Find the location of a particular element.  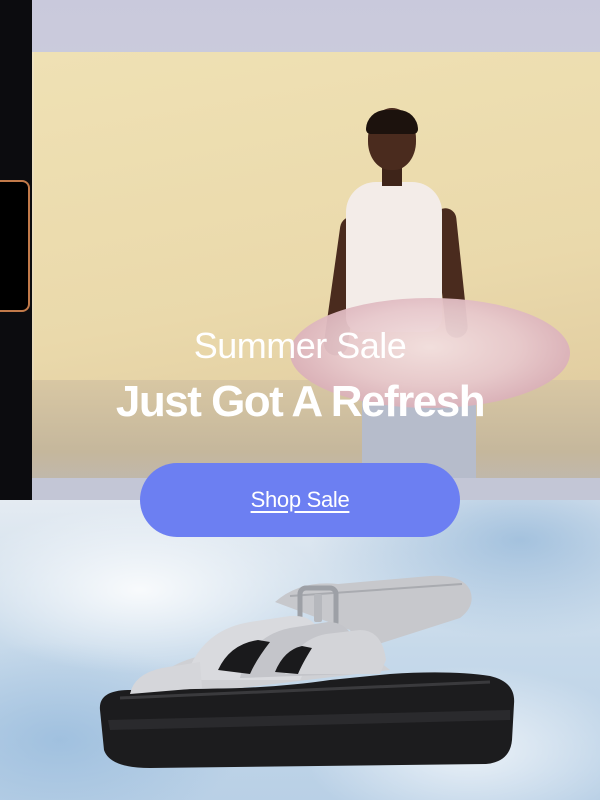

model-hair is located at coordinates (392, 122).